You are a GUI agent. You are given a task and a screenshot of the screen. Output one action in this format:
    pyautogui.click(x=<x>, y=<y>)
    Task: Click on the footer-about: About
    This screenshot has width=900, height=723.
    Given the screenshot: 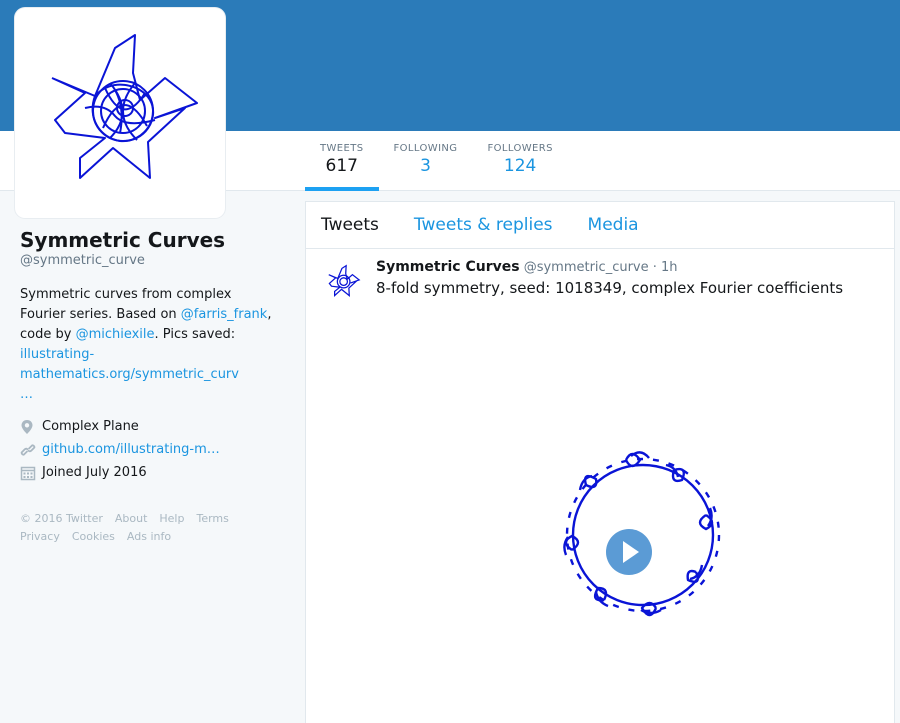 What is the action you would take?
    pyautogui.click(x=131, y=518)
    